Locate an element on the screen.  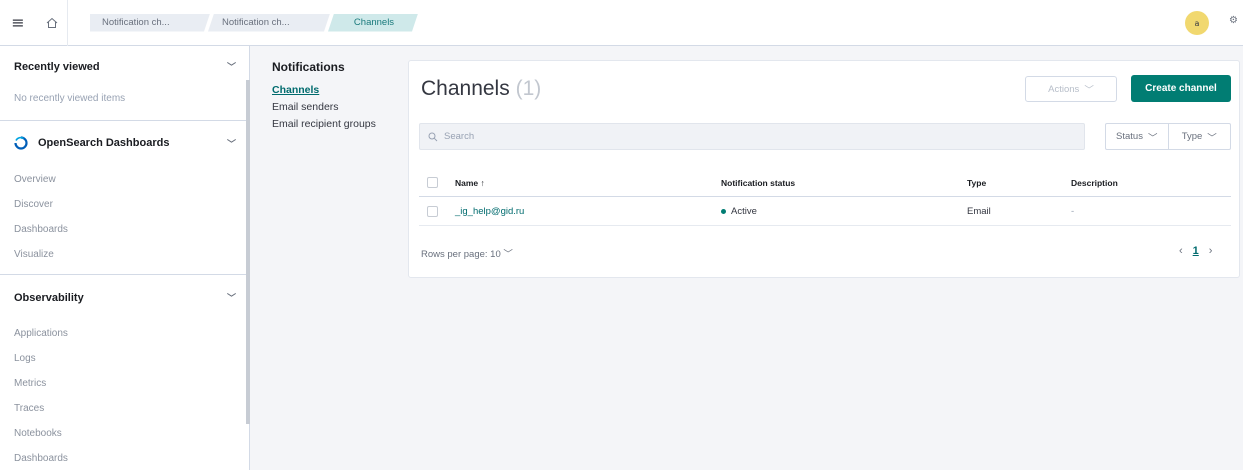
chevron-left-icon: ‹ is located at coordinates (1181, 251).